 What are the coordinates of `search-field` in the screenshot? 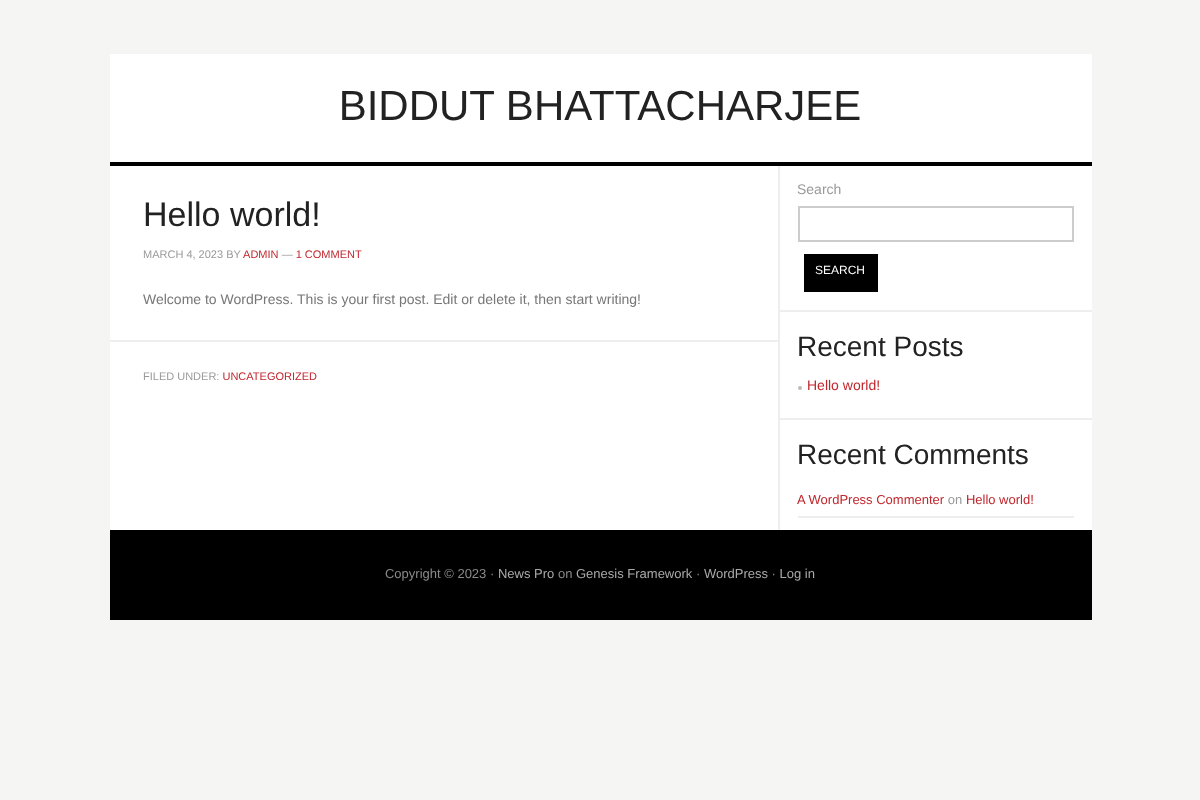 It's located at (935, 223).